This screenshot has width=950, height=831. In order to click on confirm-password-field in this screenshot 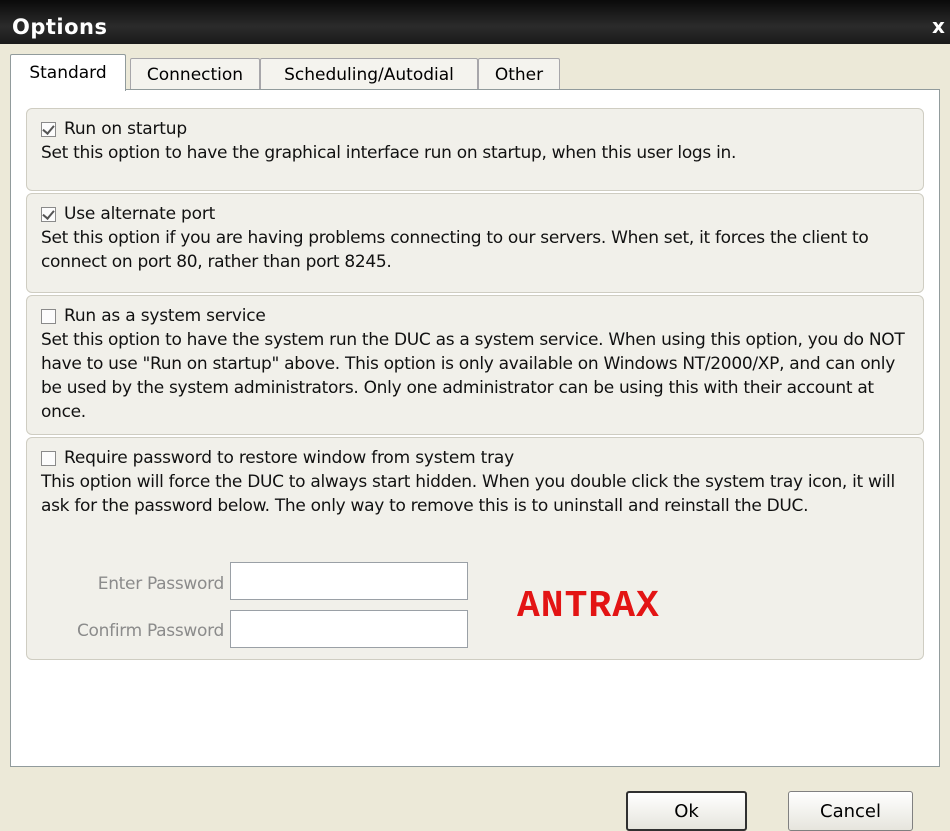, I will do `click(349, 629)`.